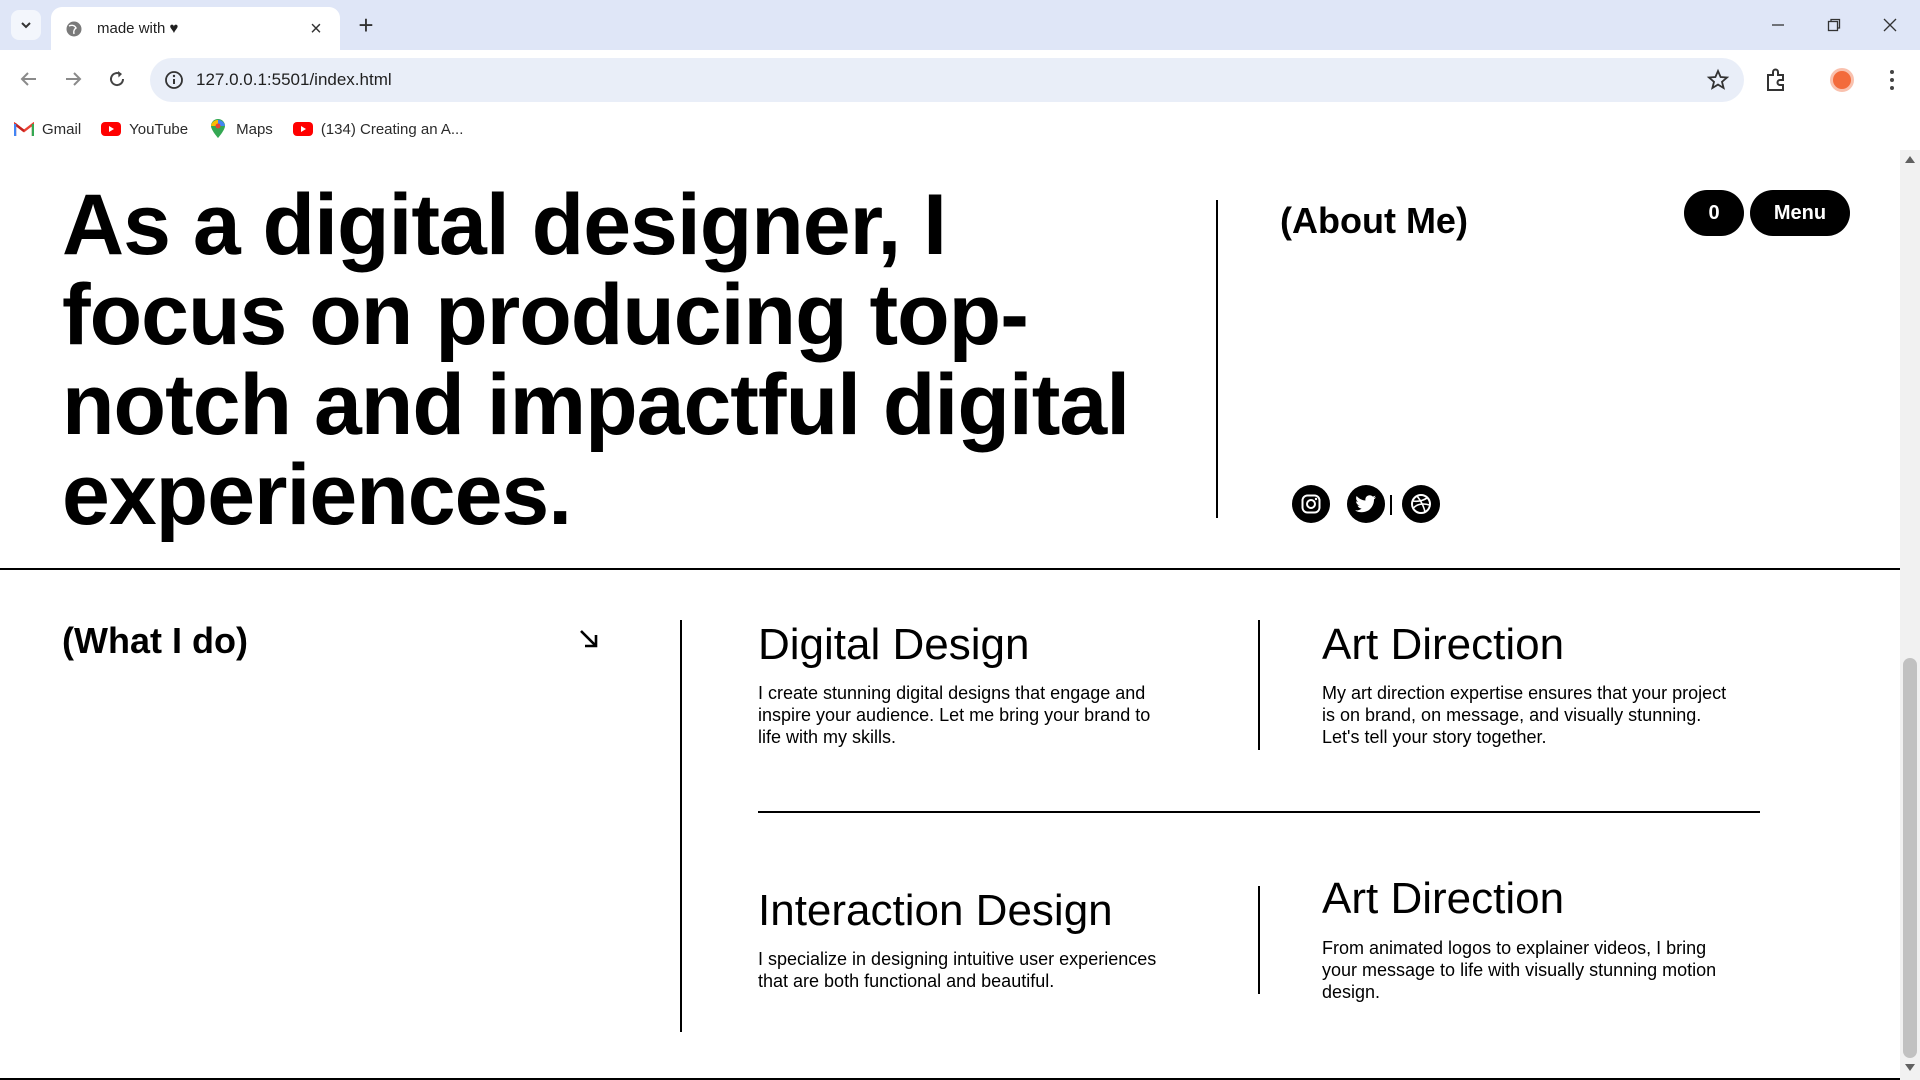 This screenshot has width=1920, height=1080. What do you see at coordinates (589, 639) in the screenshot?
I see `arrow-down-right-icon` at bounding box center [589, 639].